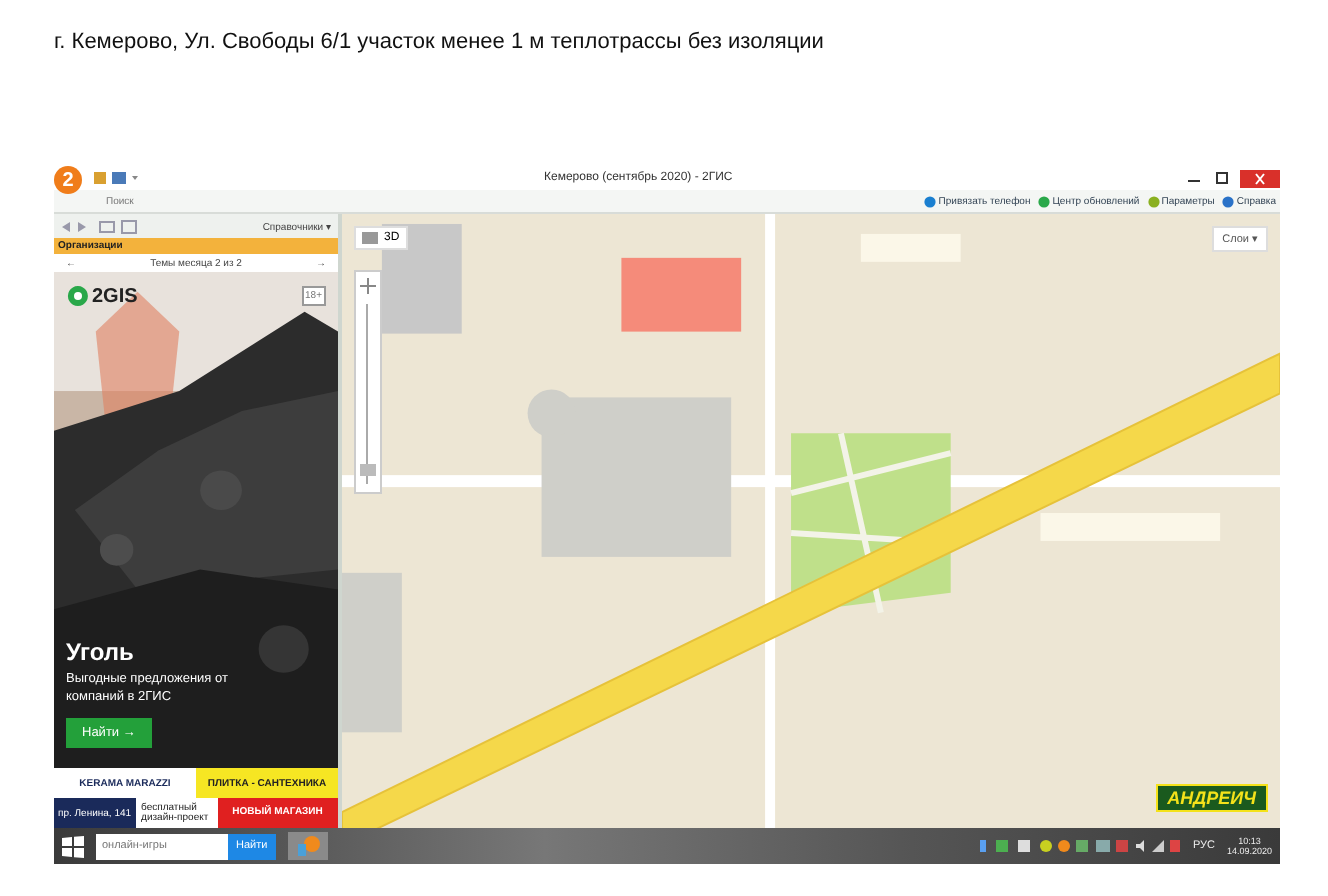 This screenshot has height=896, width=1328. What do you see at coordinates (101, 652) in the screenshot?
I see `ad-title: Уголь` at bounding box center [101, 652].